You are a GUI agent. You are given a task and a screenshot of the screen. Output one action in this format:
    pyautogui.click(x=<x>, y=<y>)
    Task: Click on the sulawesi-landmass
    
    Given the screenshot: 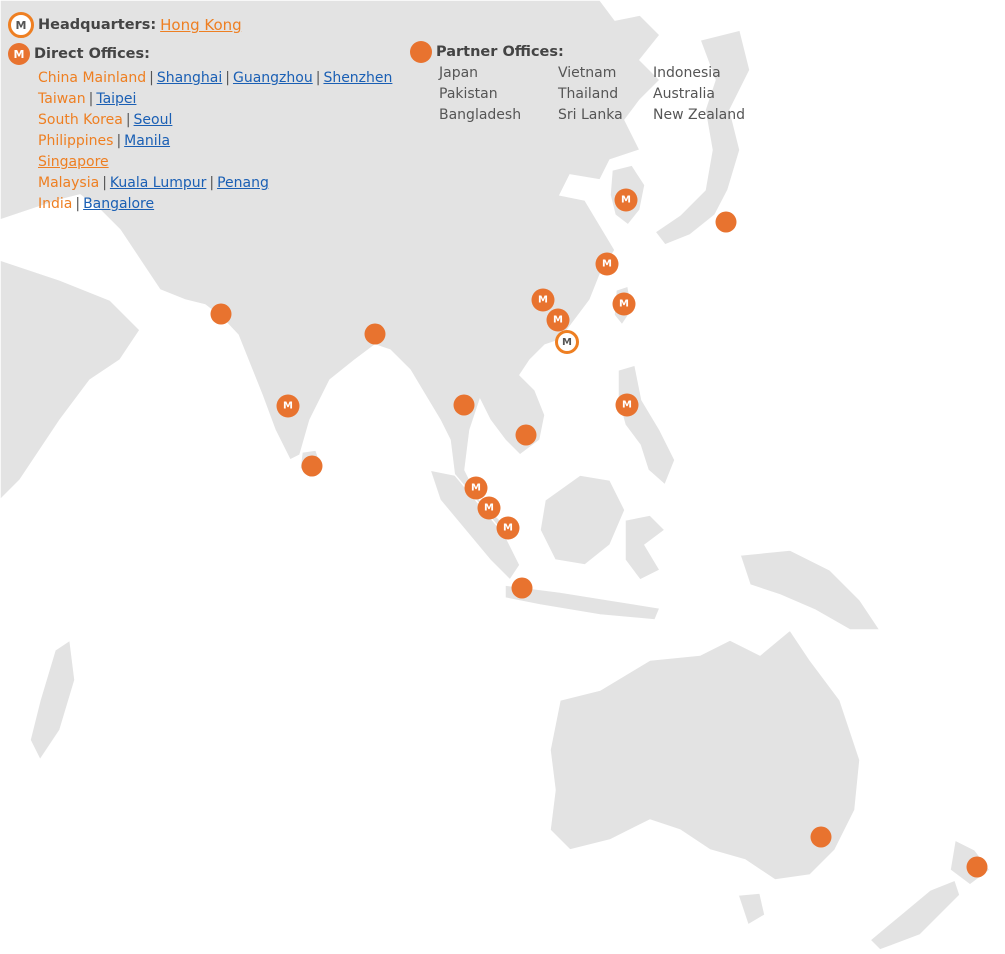 What is the action you would take?
    pyautogui.click(x=645, y=547)
    